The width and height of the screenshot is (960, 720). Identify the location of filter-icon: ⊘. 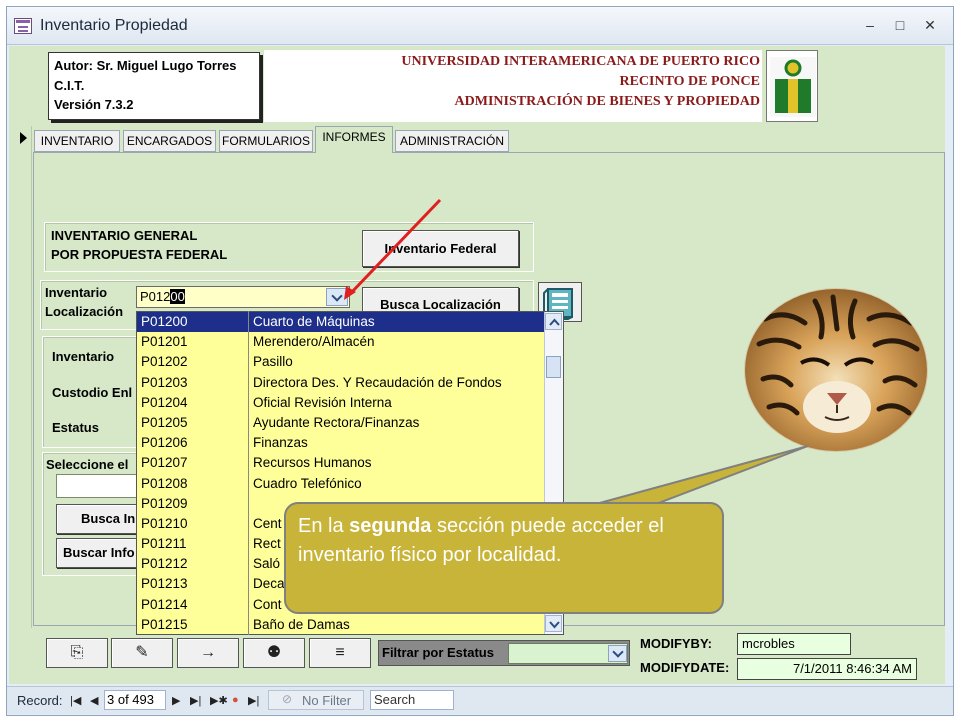
(287, 699).